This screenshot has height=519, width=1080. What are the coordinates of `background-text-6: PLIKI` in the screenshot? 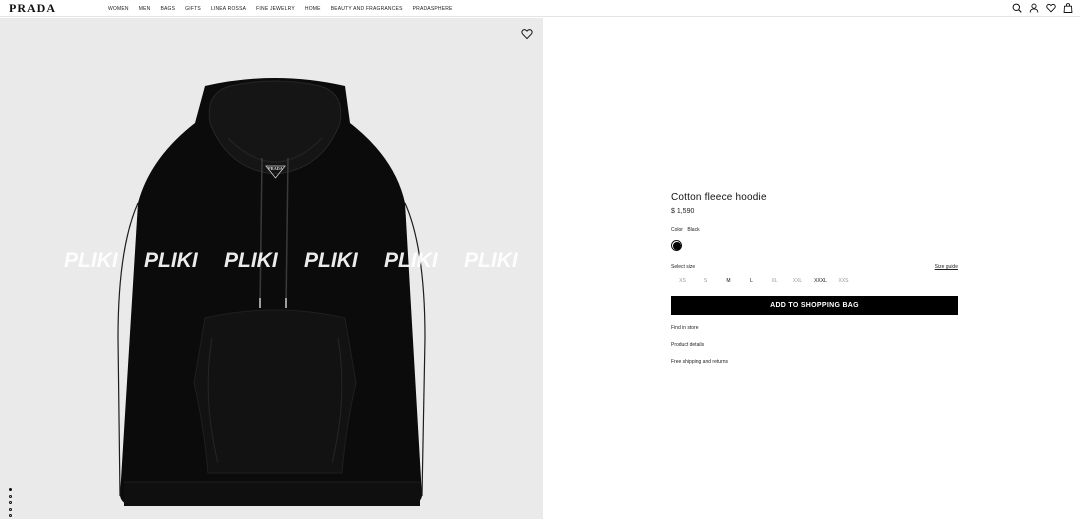 It's located at (491, 260).